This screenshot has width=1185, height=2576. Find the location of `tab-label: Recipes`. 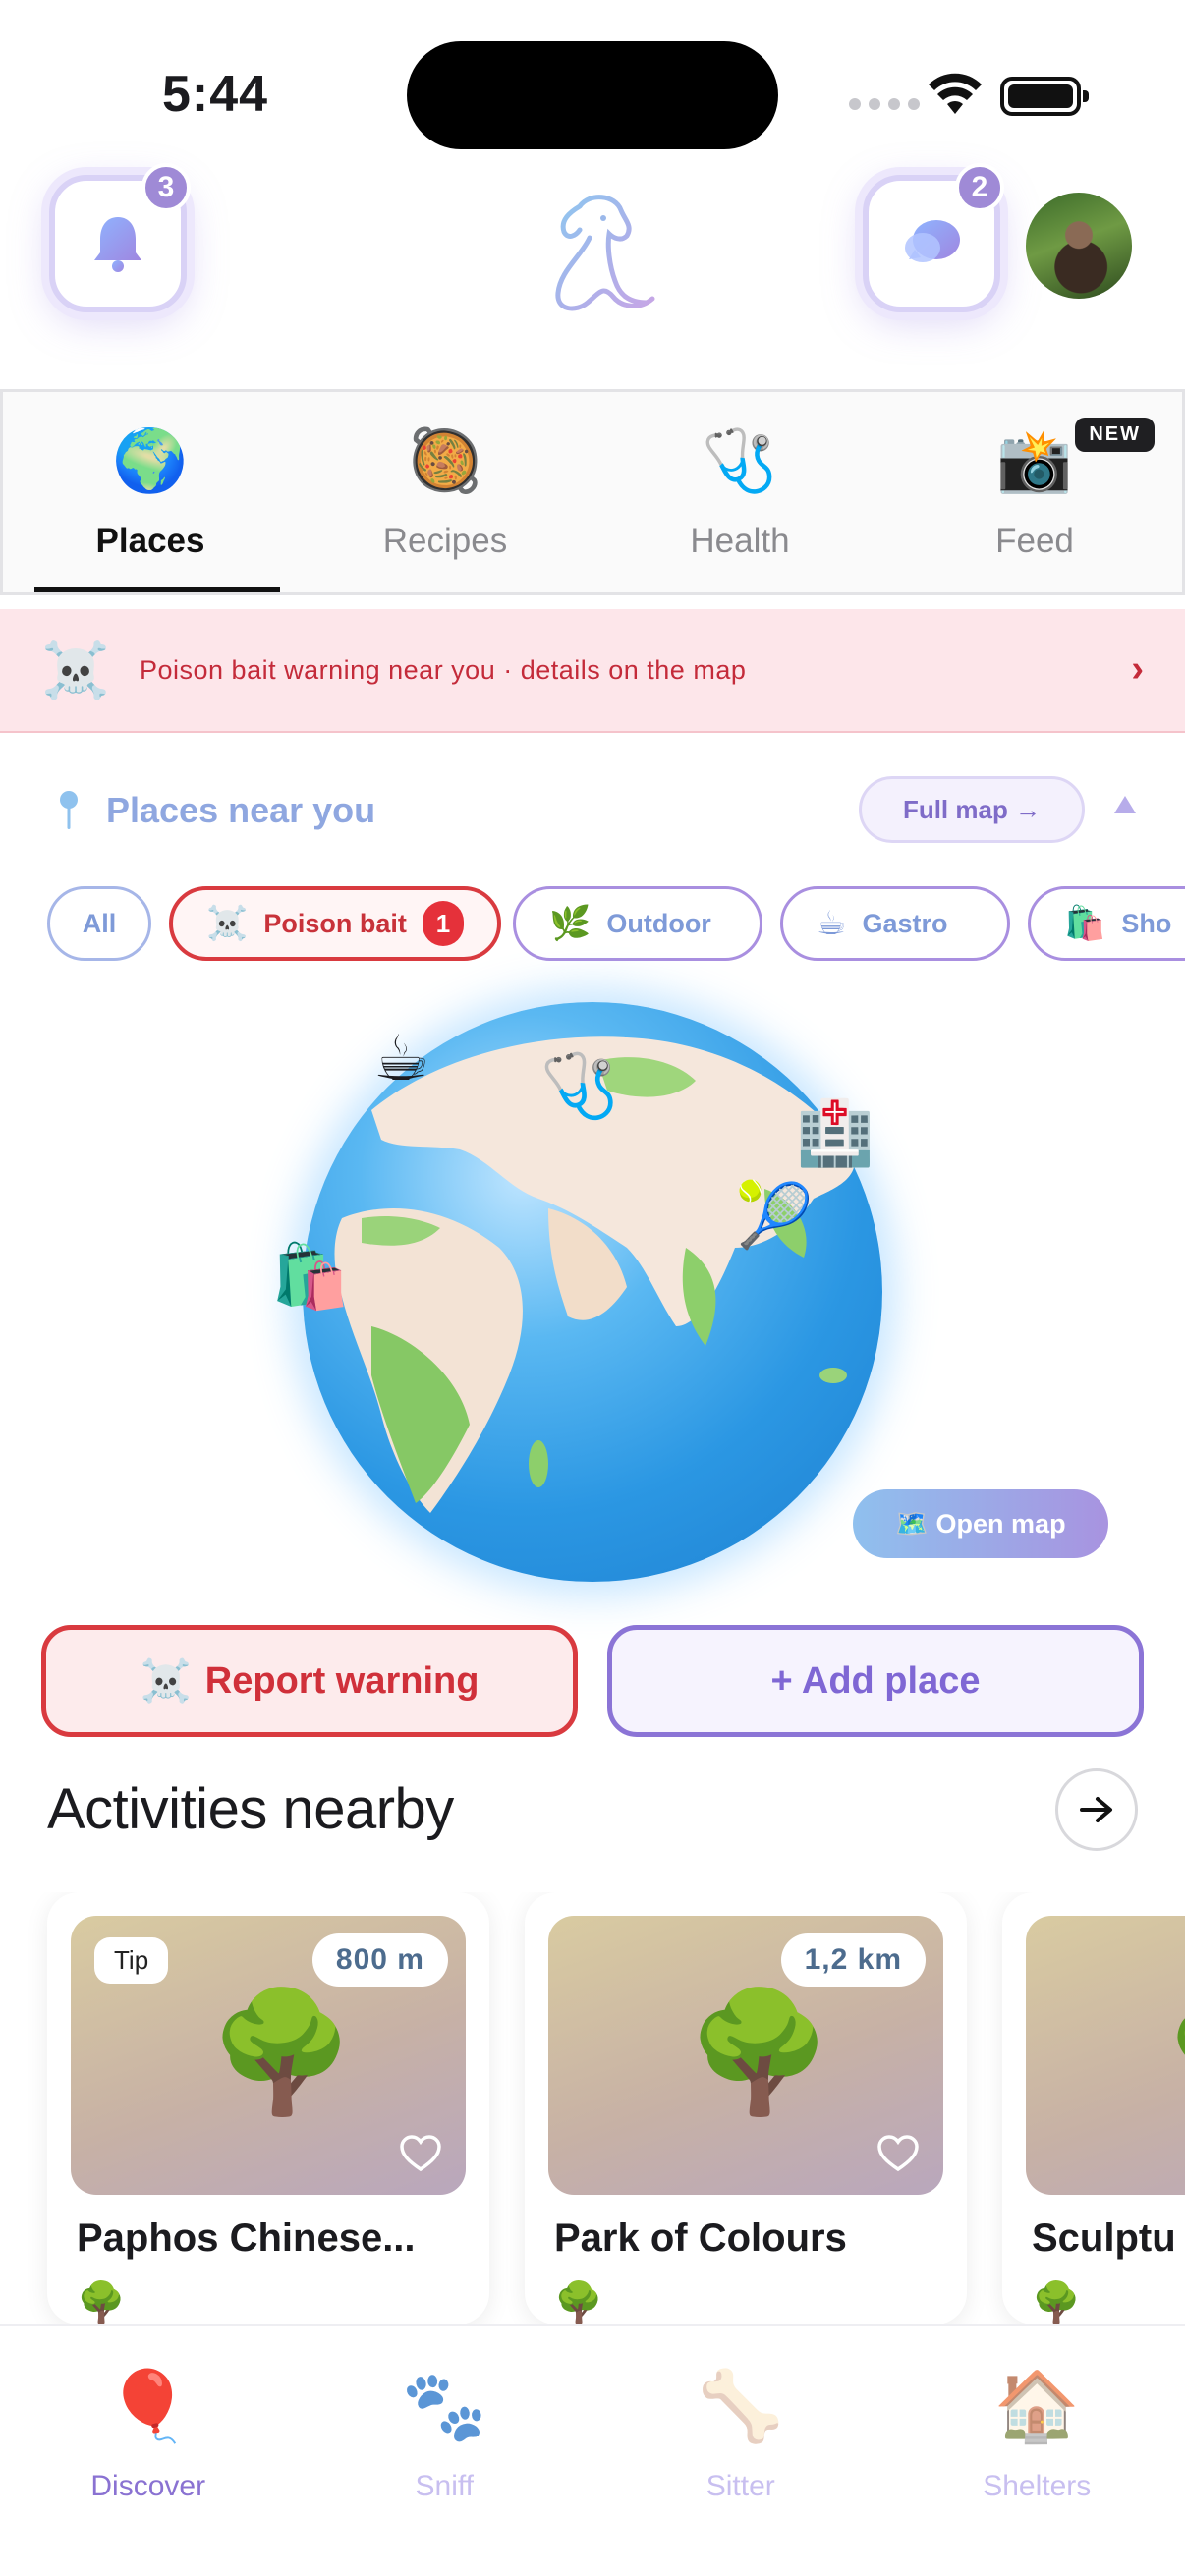

tab-label: Recipes is located at coordinates (445, 541).